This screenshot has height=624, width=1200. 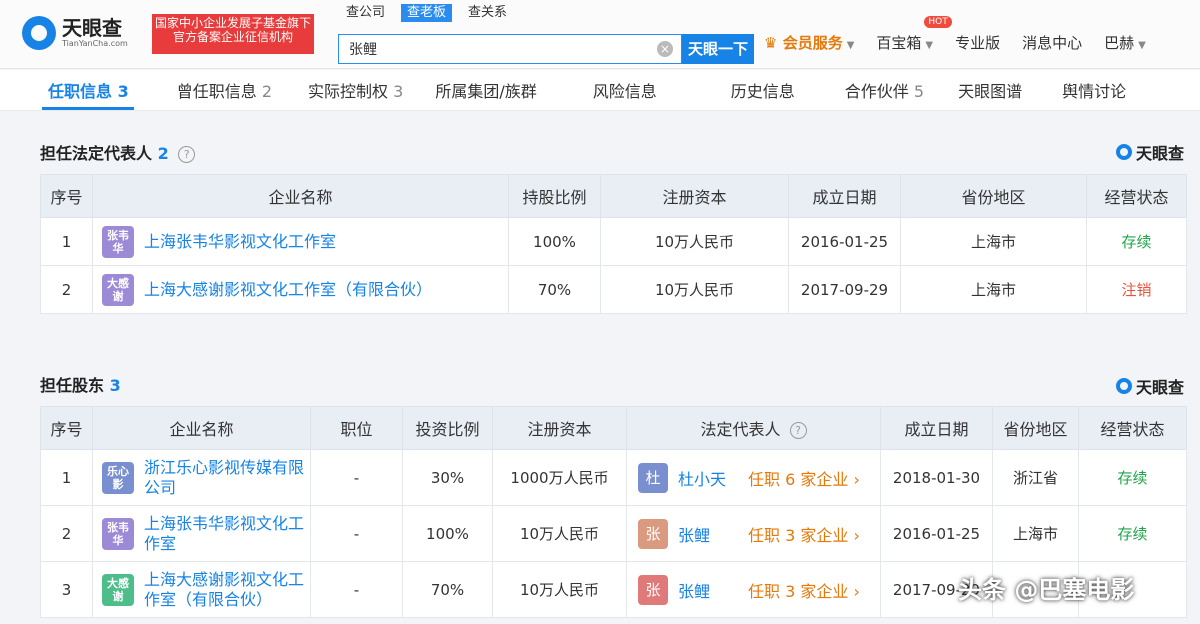 I want to click on tab-count: 3, so click(x=123, y=91).